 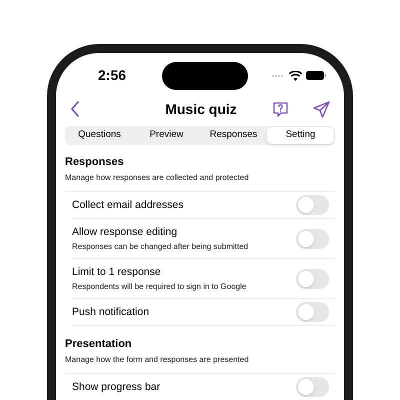 What do you see at coordinates (116, 387) in the screenshot?
I see `setting-label: Show progress bar` at bounding box center [116, 387].